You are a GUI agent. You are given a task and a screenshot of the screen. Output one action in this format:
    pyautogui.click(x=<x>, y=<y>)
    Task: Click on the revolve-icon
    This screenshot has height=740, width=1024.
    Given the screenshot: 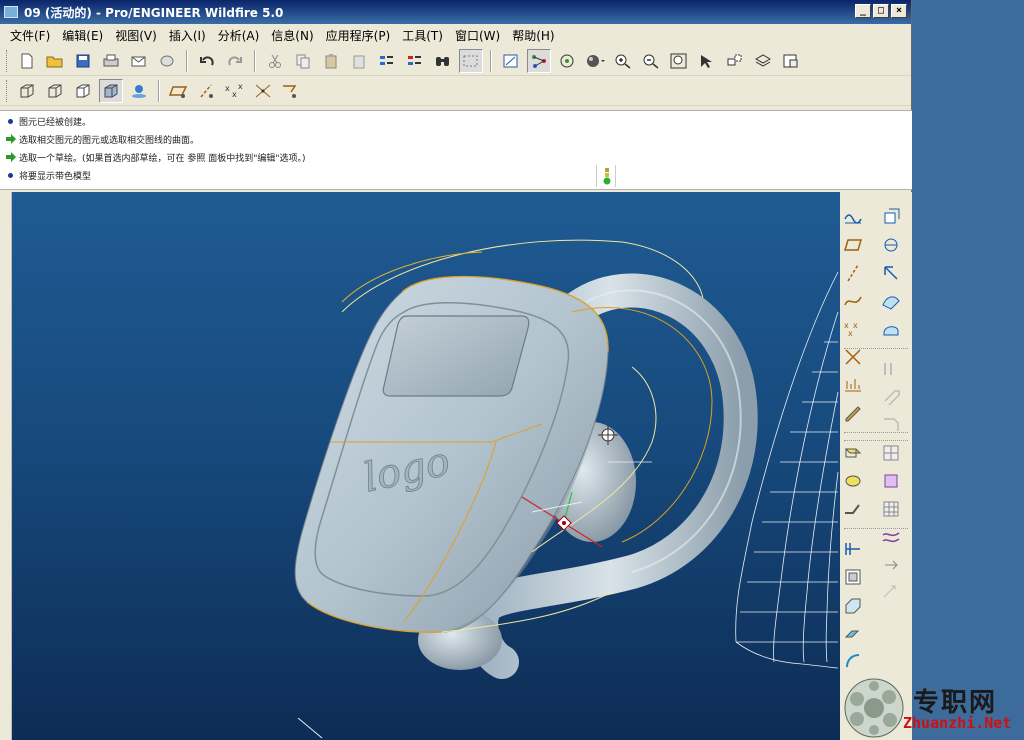 What is the action you would take?
    pyautogui.click(x=853, y=481)
    